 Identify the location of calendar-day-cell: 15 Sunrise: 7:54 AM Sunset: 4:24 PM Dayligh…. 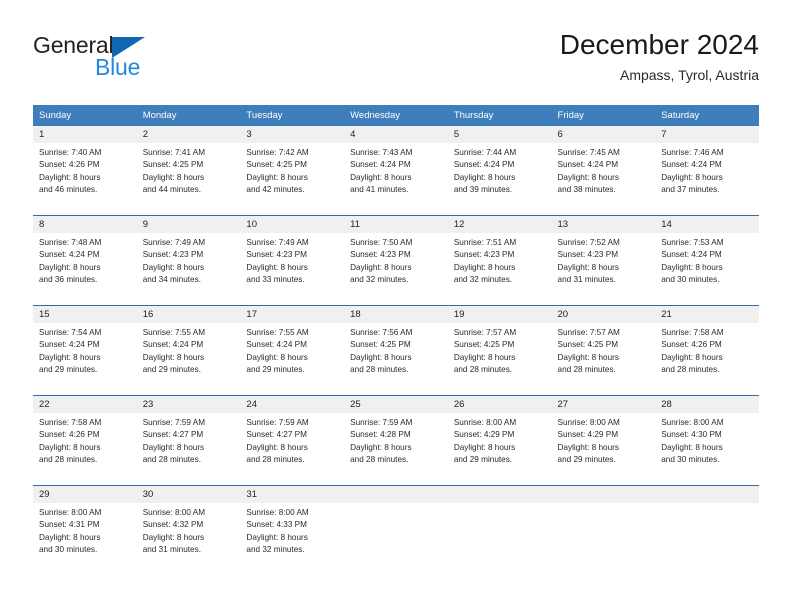
(85, 350).